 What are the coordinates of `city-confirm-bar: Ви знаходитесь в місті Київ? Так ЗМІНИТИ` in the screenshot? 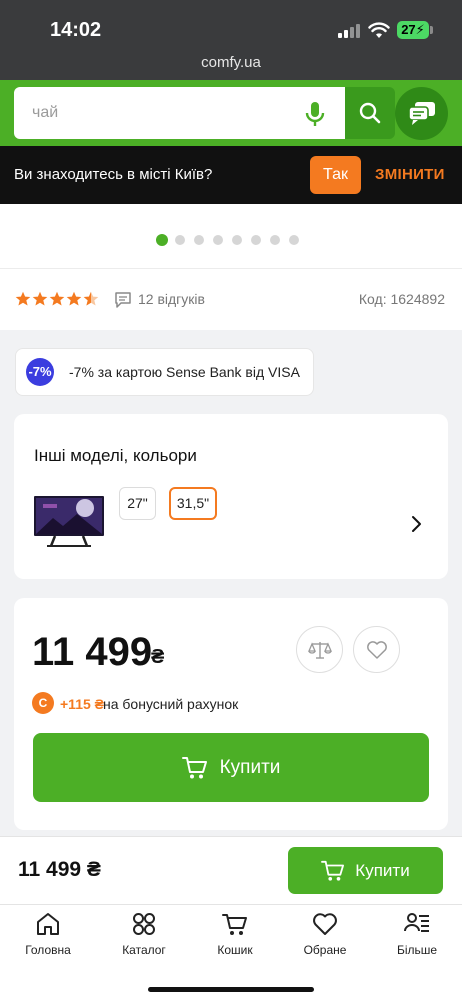 It's located at (231, 175).